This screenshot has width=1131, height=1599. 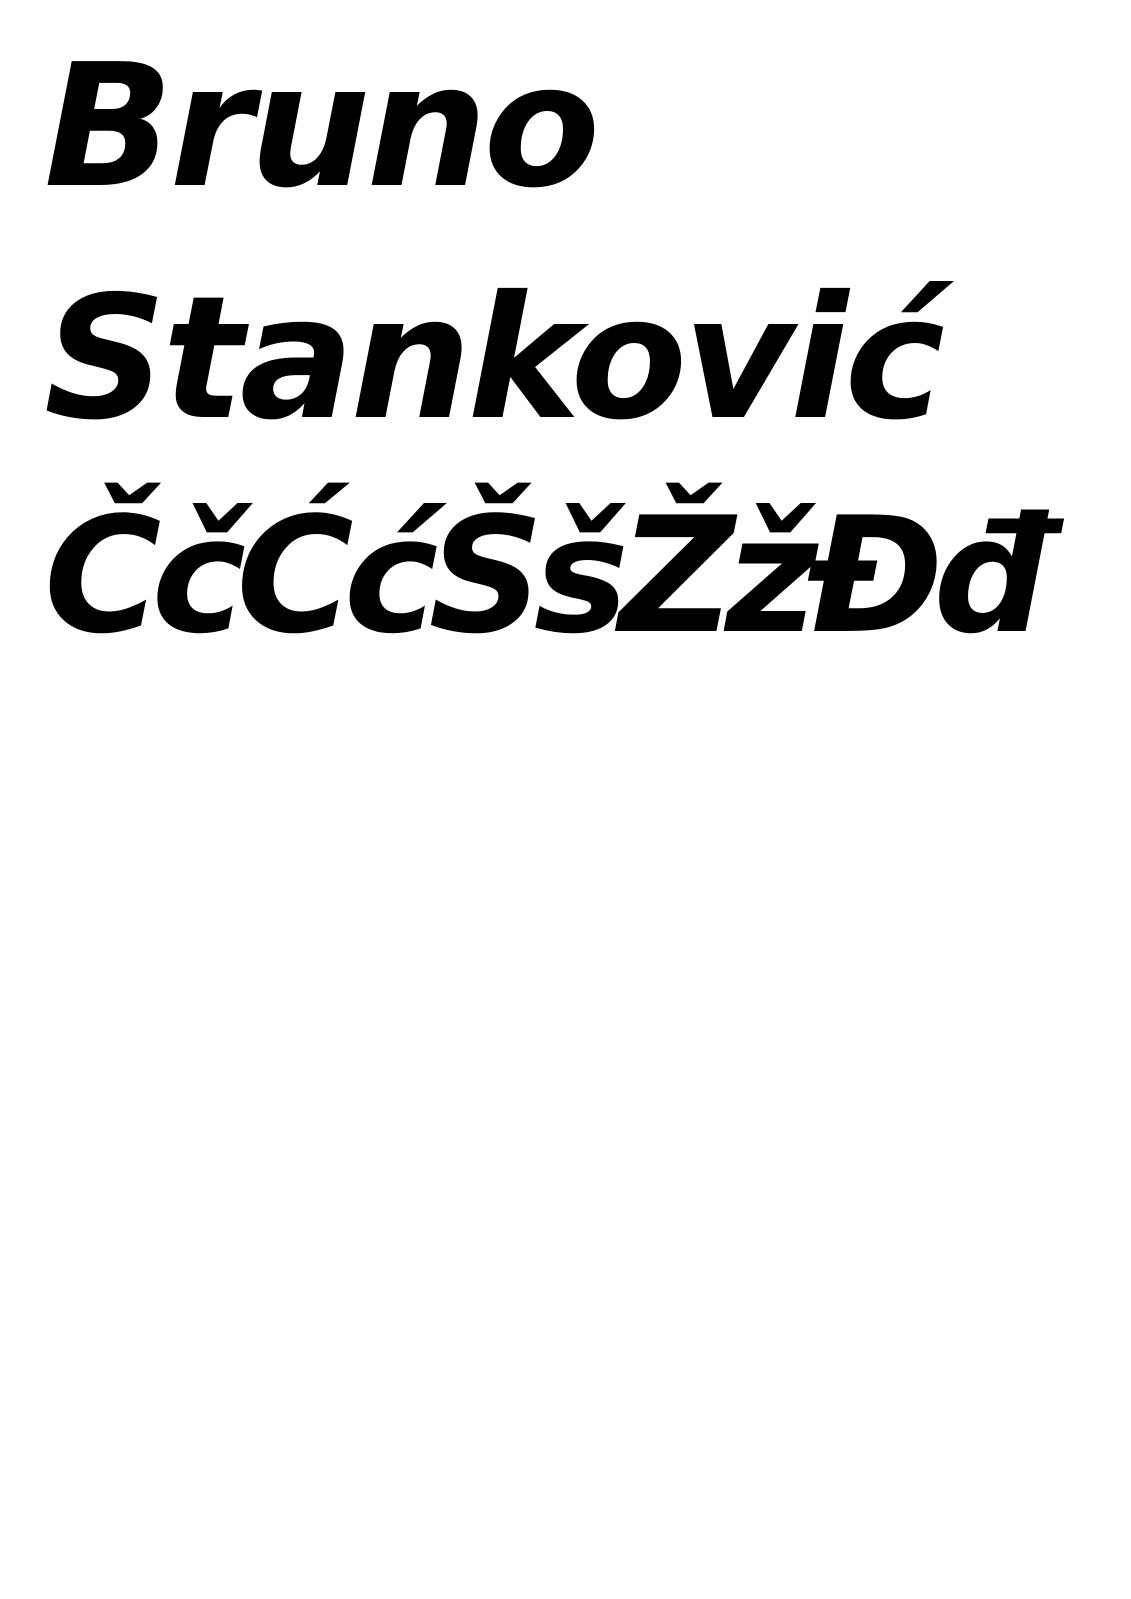 I want to click on last-name-text: Stanković, so click(x=494, y=359).